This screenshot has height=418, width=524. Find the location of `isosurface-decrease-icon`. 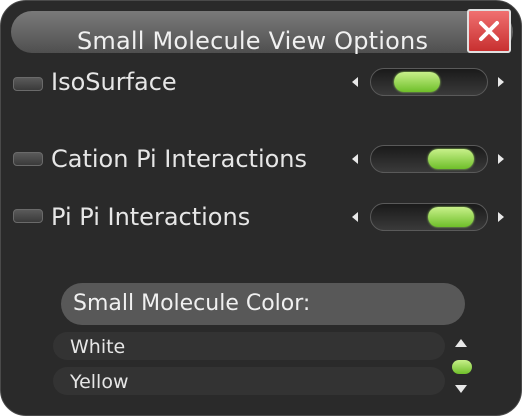

isosurface-decrease-icon is located at coordinates (355, 82).